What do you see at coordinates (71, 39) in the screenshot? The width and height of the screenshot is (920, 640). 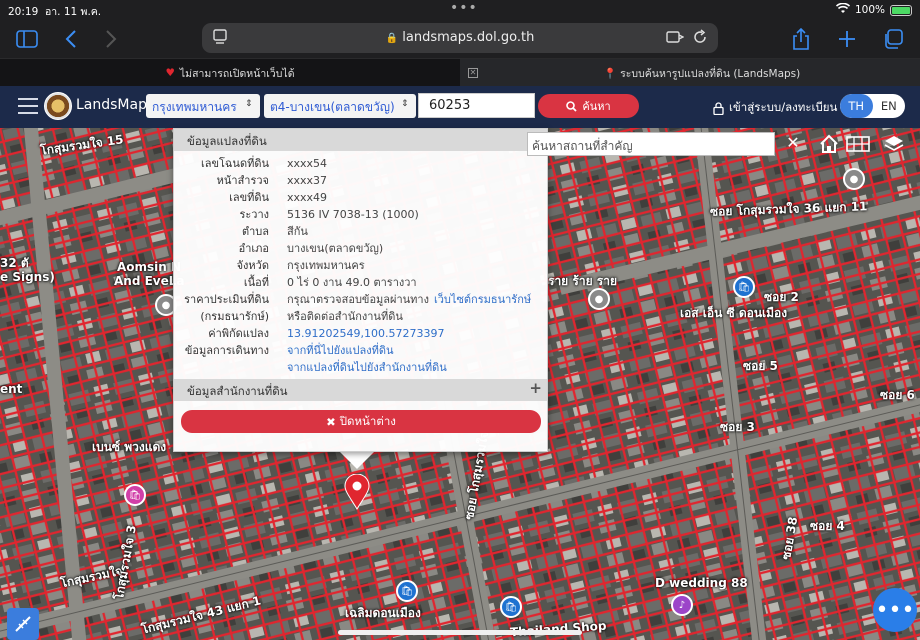 I see `back-icon` at bounding box center [71, 39].